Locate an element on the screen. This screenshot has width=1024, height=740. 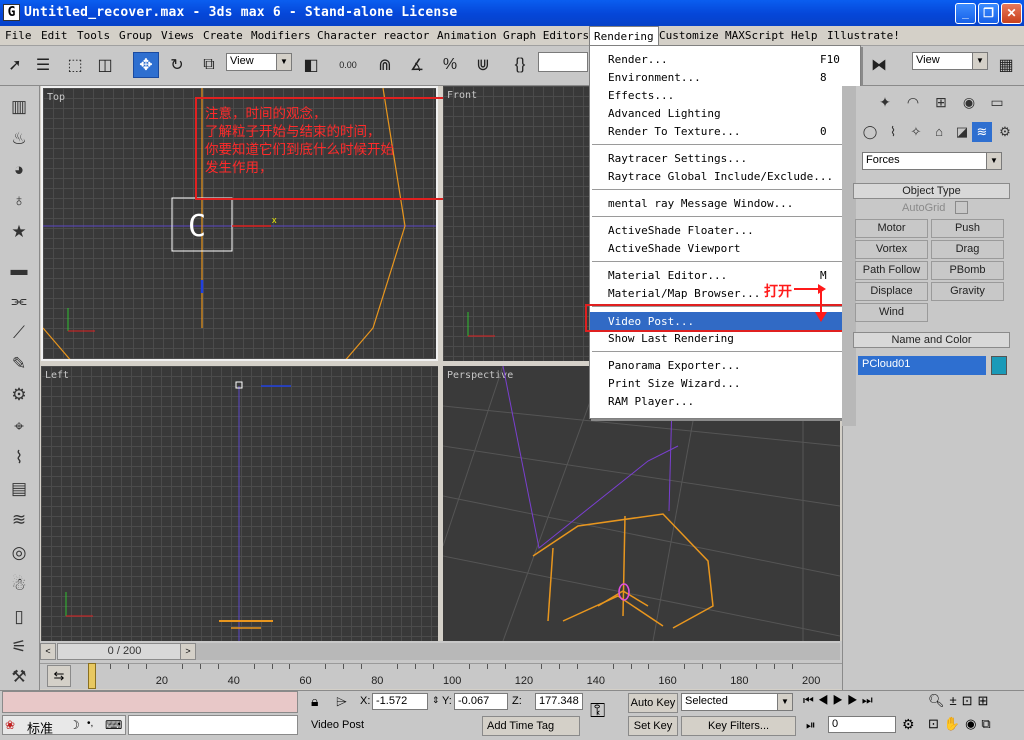
menu-rendering: Rendering is located at coordinates (624, 36).